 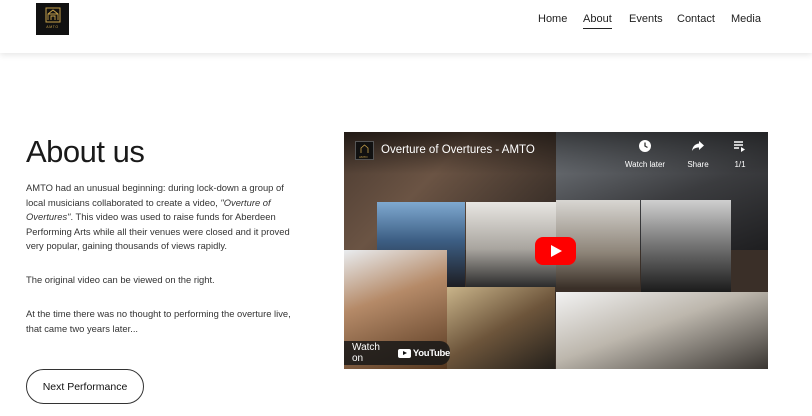 What do you see at coordinates (597, 20) in the screenshot?
I see `nav-about: About` at bounding box center [597, 20].